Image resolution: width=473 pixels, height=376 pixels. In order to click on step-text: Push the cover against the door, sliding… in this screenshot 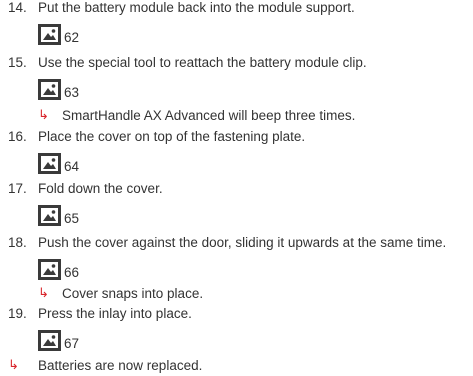, I will do `click(242, 242)`.